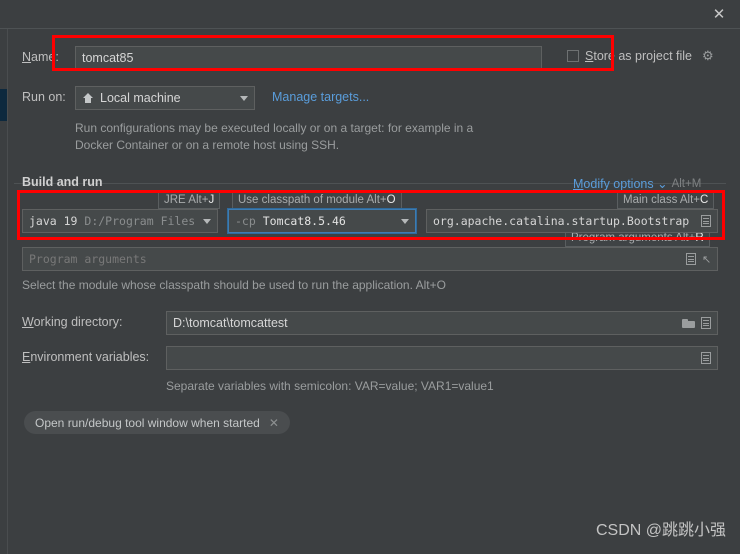 Image resolution: width=740 pixels, height=554 pixels. I want to click on run-on-target-combo: Local machine, so click(165, 98).